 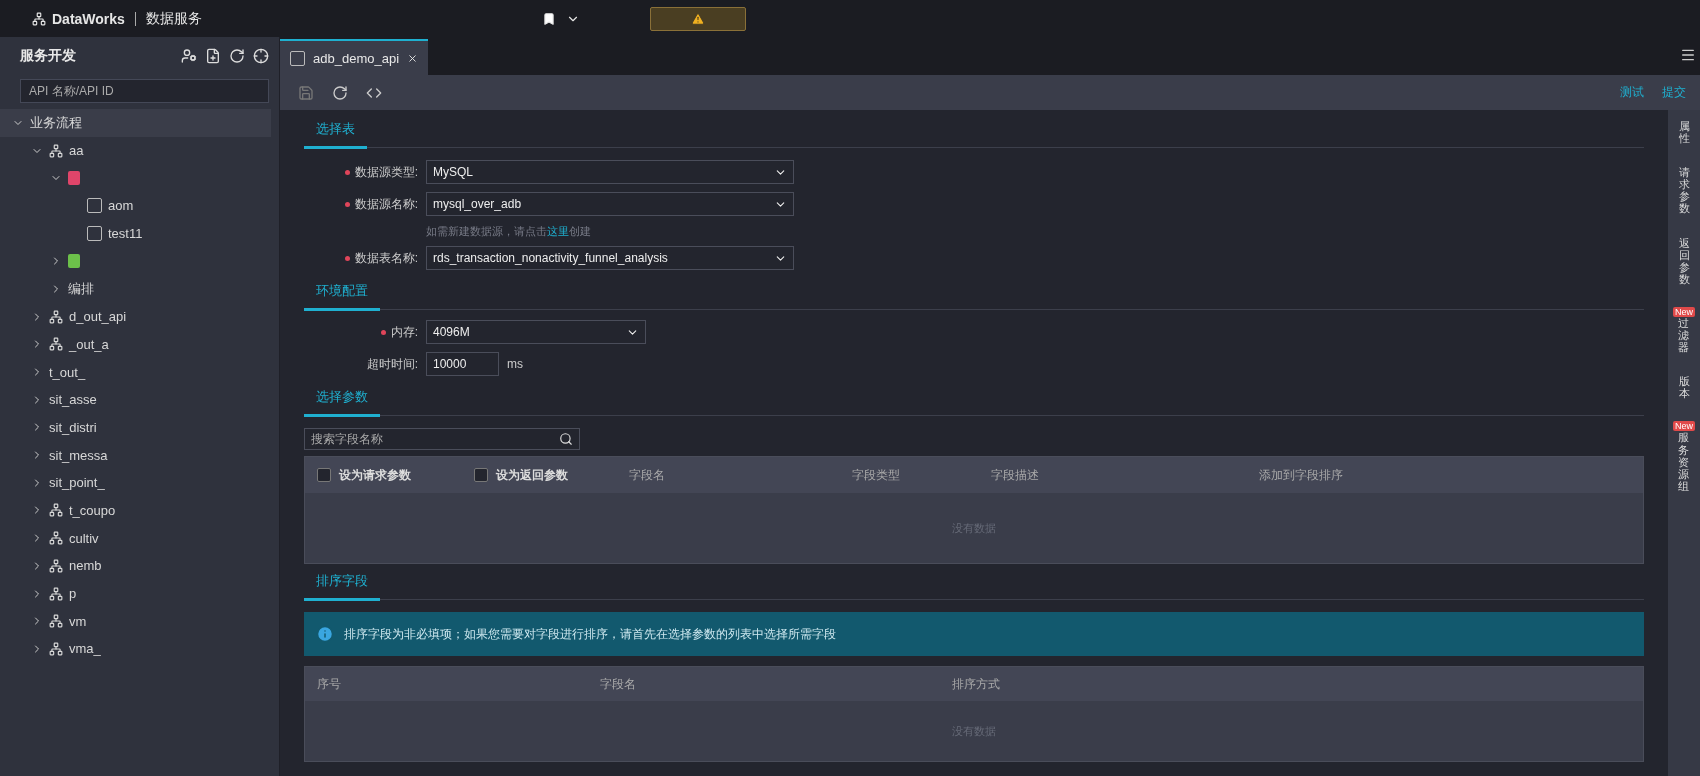 What do you see at coordinates (1684, 387) in the screenshot?
I see `side-tab: 版本` at bounding box center [1684, 387].